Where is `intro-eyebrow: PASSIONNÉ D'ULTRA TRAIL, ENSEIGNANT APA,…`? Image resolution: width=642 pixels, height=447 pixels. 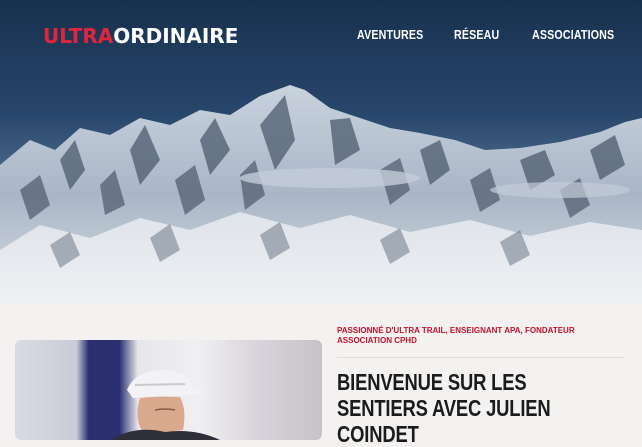 intro-eyebrow: PASSIONNÉ D'ULTRA TRAIL, ENSEIGNANT APA,… is located at coordinates (456, 335).